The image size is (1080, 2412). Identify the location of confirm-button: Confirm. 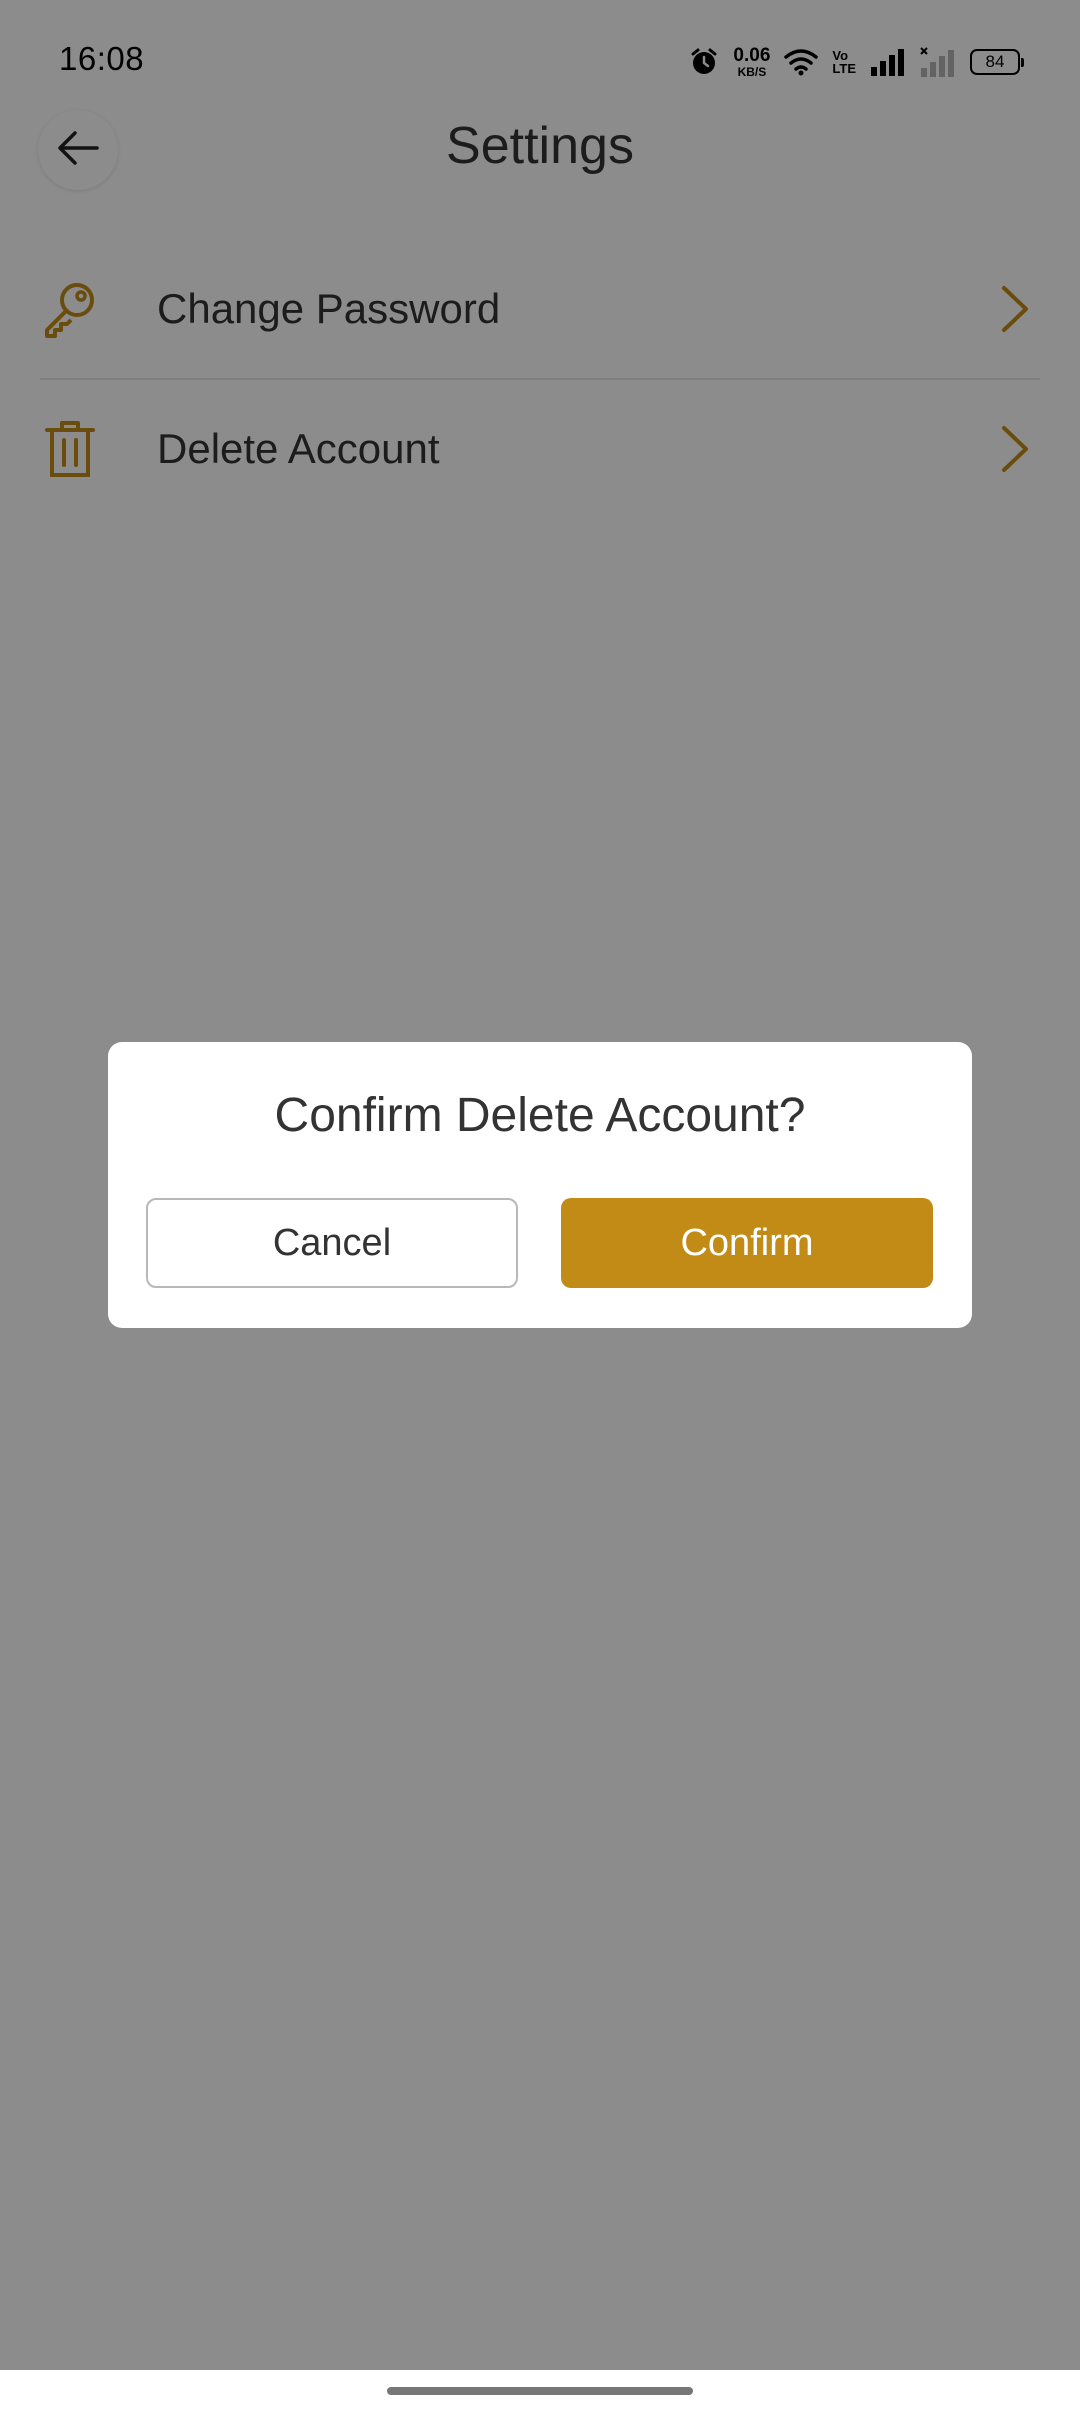
(747, 1243).